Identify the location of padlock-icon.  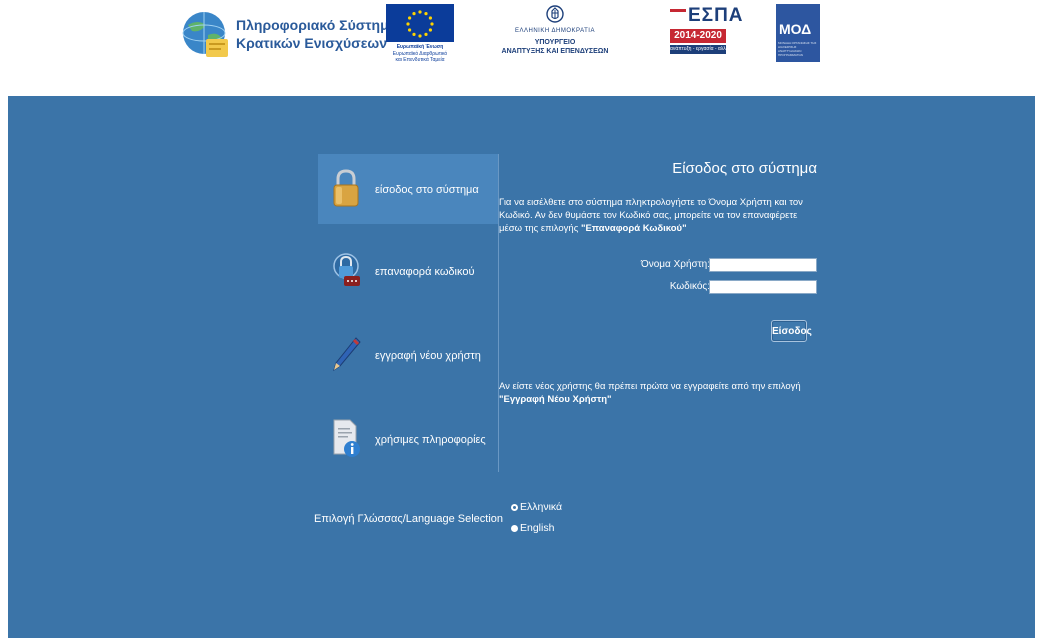
(346, 188).